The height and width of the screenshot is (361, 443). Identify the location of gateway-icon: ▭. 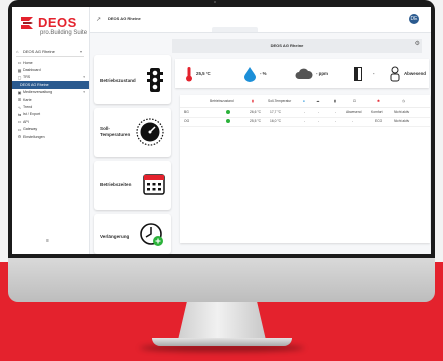
(19, 129).